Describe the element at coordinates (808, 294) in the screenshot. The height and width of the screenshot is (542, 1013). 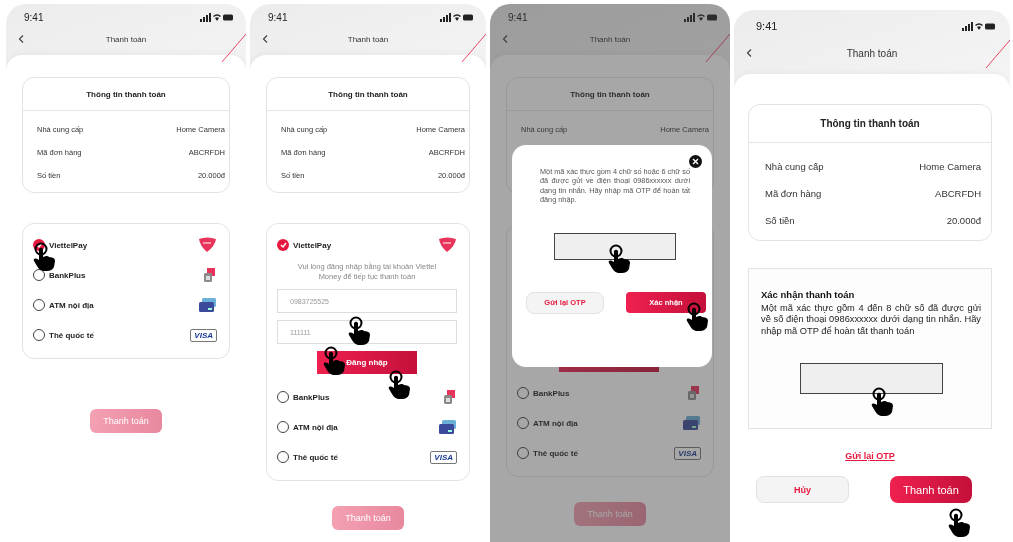
I see `confirm-title: Xác nhận thanh toán` at that location.